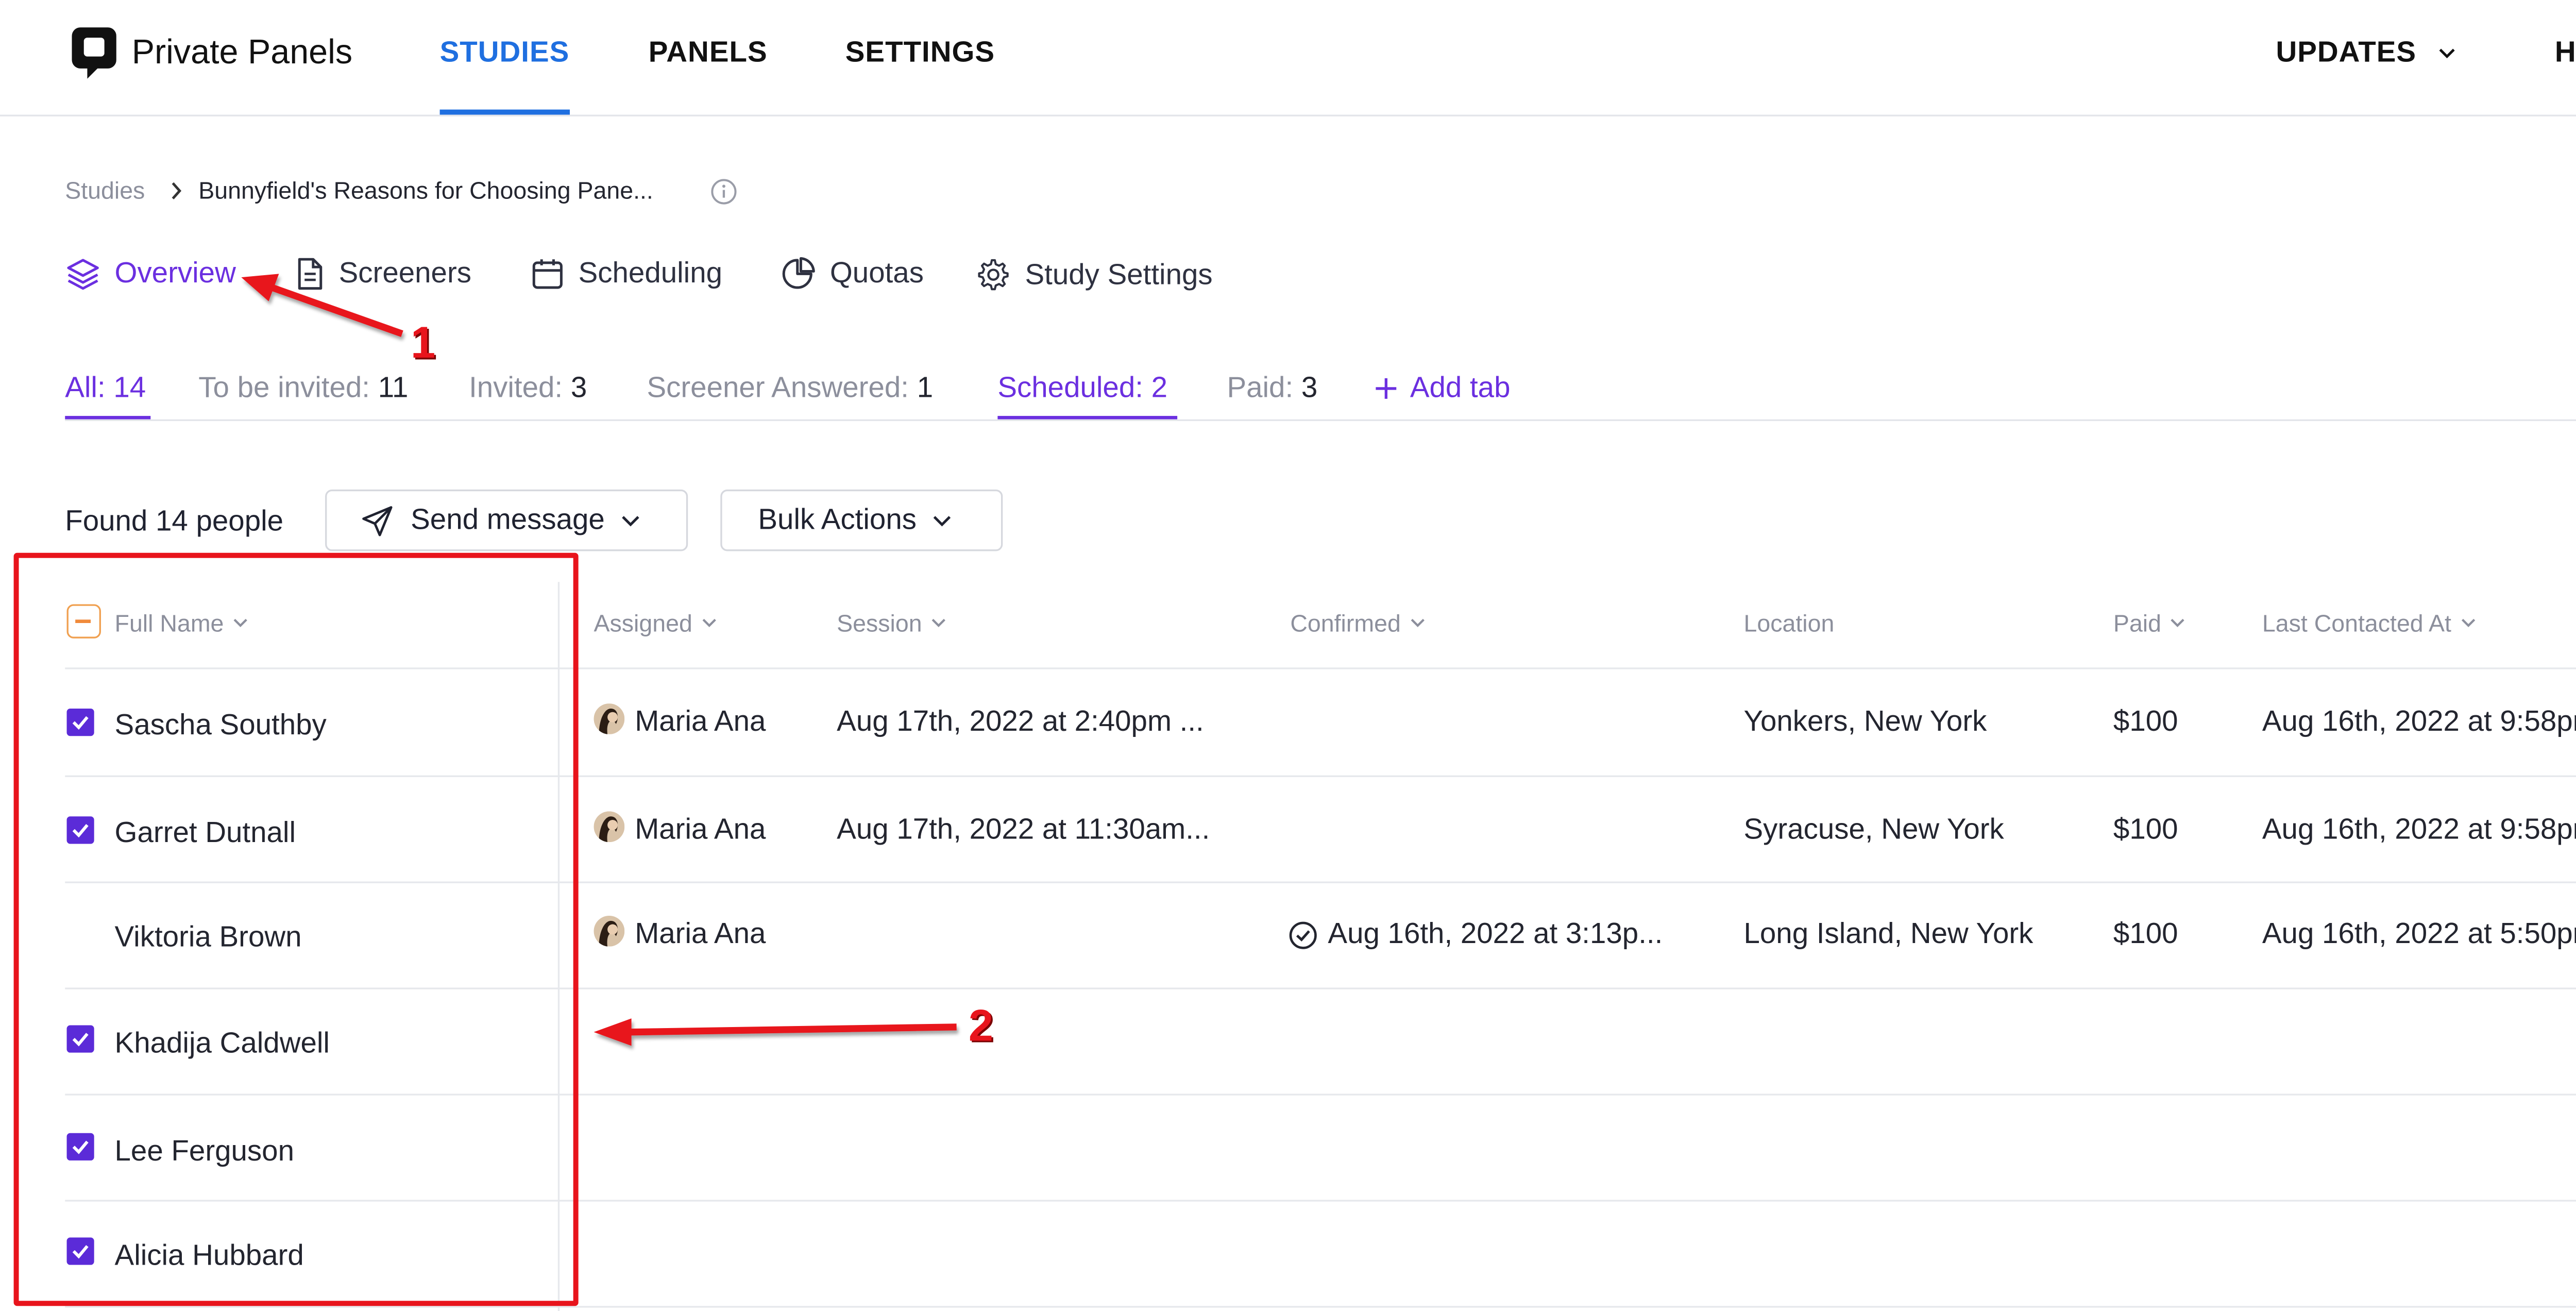  I want to click on plus-icon, so click(1386, 388).